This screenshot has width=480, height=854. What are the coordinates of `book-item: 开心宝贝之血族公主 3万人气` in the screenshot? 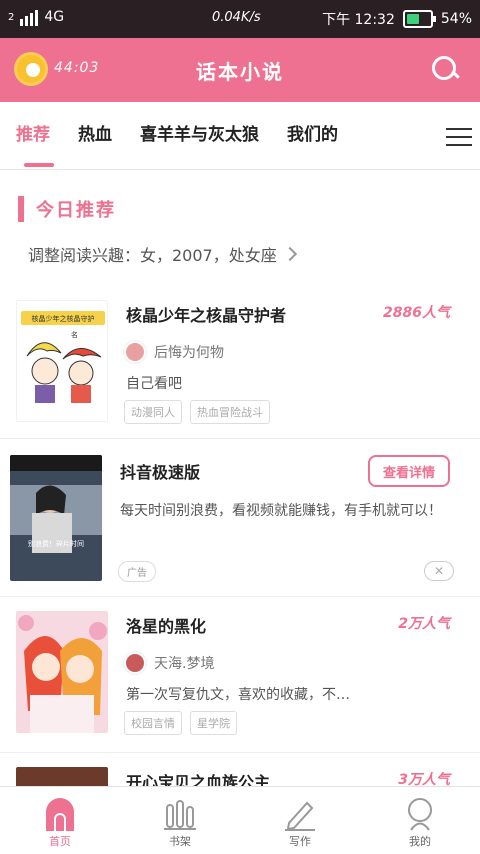 It's located at (240, 769).